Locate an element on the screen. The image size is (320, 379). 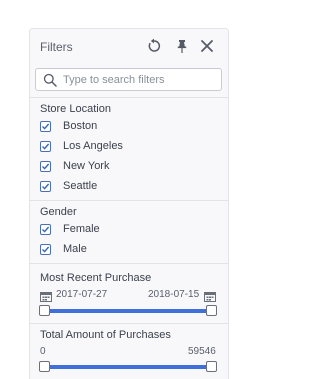
section-title-gender: Gender is located at coordinates (58, 212).